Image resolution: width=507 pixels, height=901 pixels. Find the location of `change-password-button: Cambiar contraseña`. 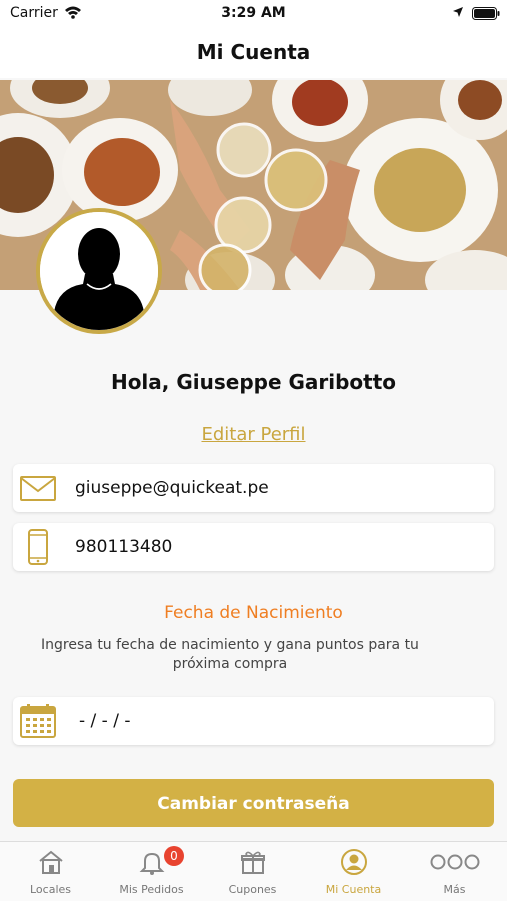

change-password-button: Cambiar contraseña is located at coordinates (253, 803).